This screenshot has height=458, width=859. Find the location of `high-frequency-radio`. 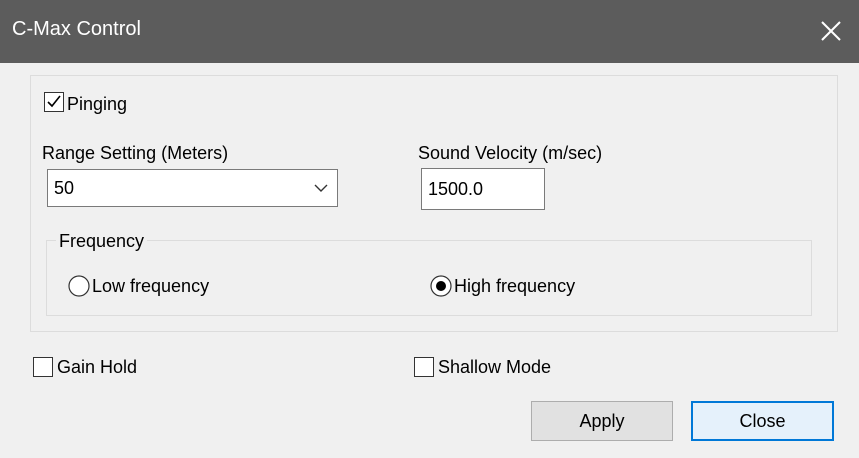

high-frequency-radio is located at coordinates (441, 286).